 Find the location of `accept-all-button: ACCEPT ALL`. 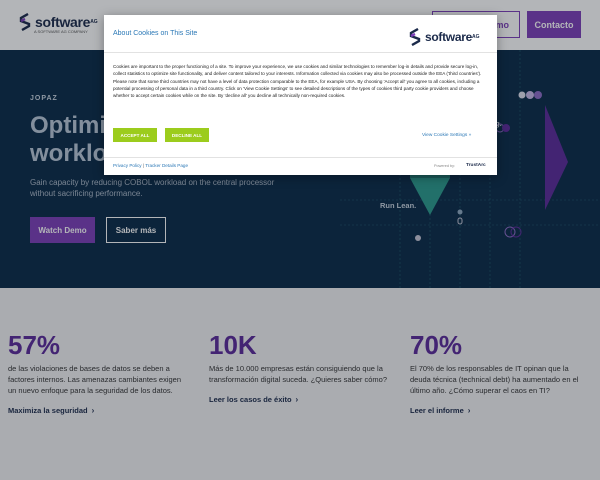

accept-all-button: ACCEPT ALL is located at coordinates (135, 135).